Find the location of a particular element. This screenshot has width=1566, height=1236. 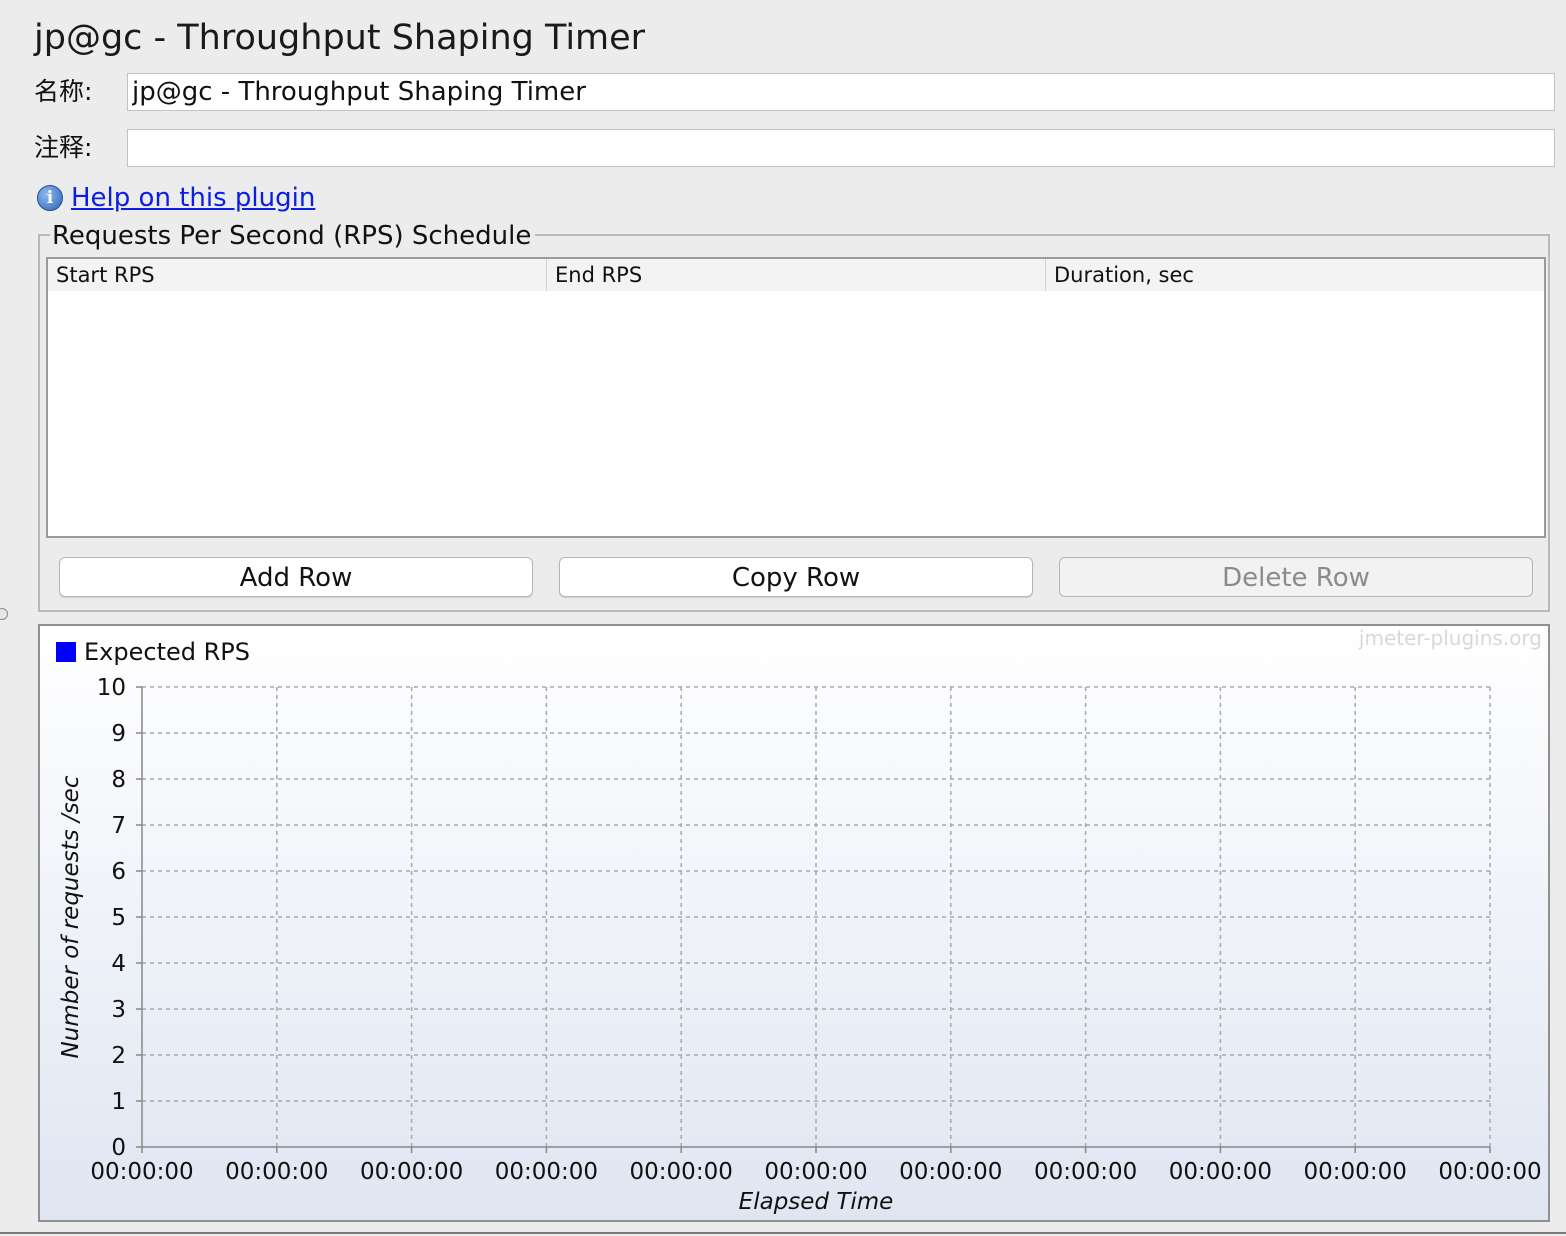

help-row: i Help on this plugin is located at coordinates (176, 198).